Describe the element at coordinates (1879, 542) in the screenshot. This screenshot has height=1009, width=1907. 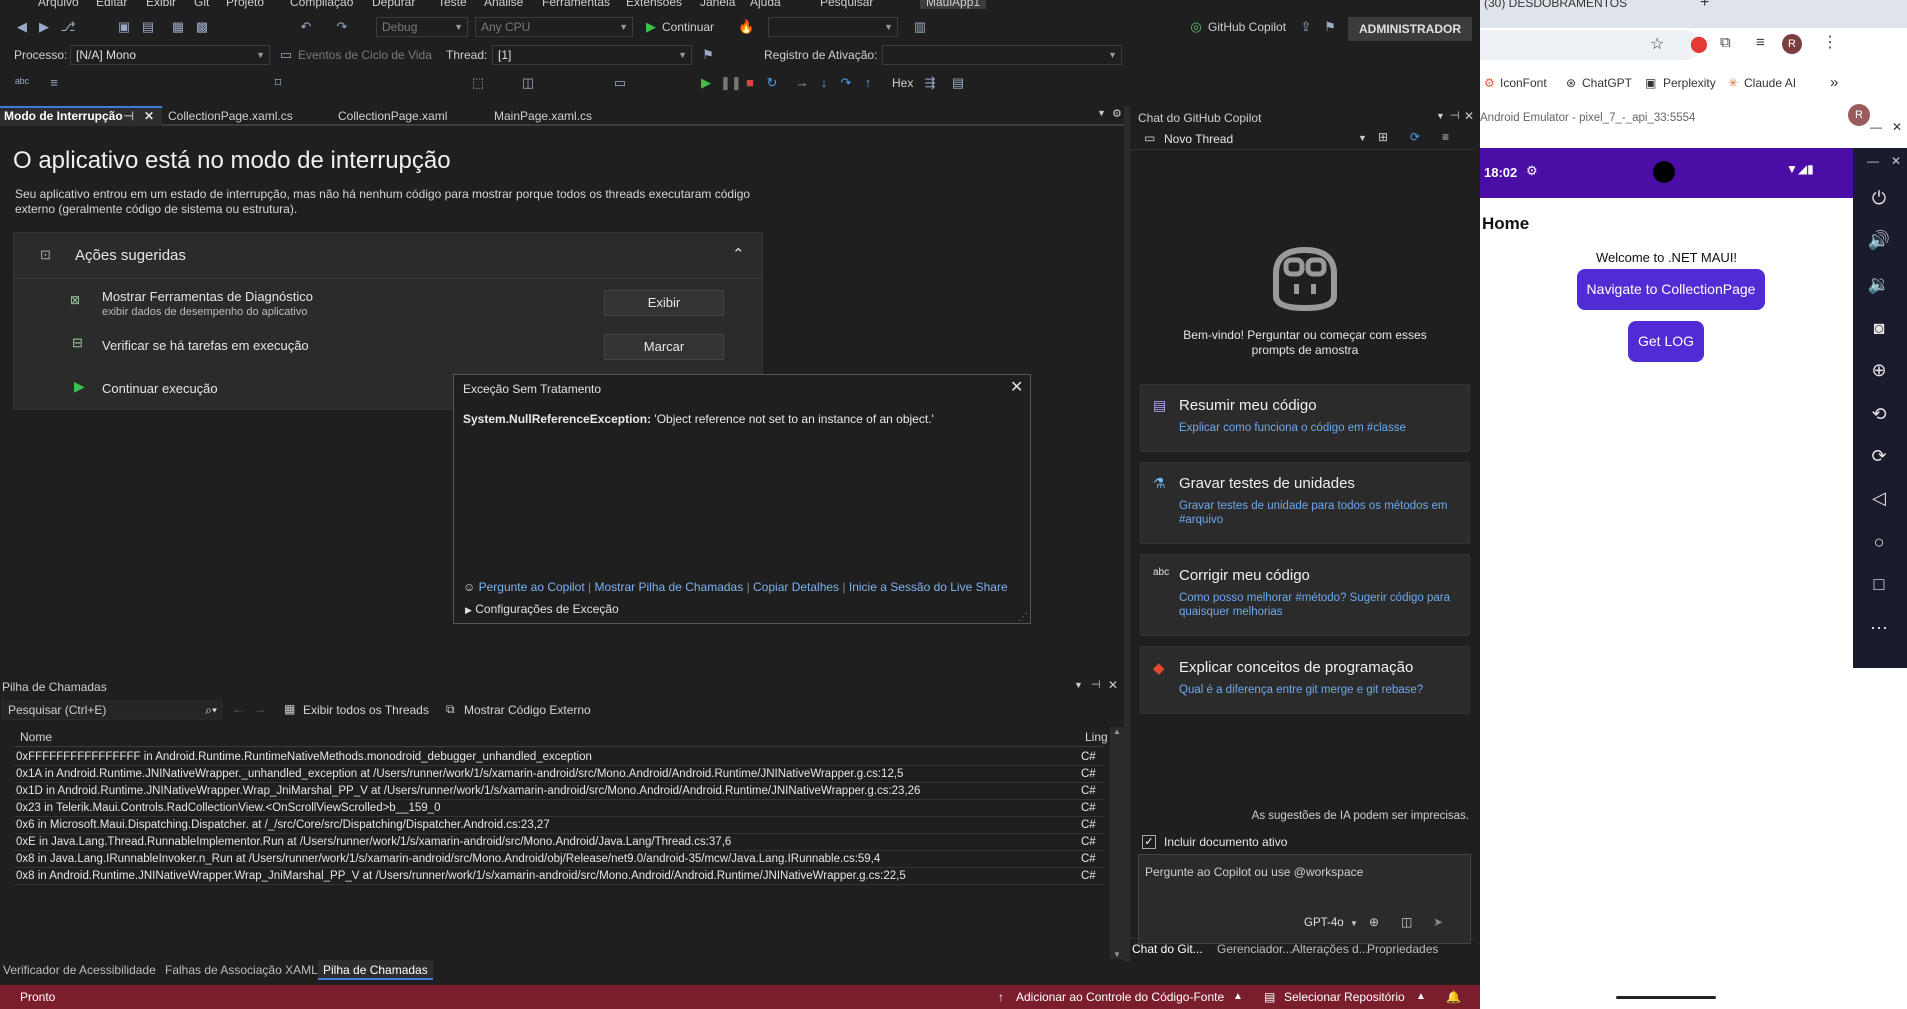
I see `home-icon: ○` at that location.